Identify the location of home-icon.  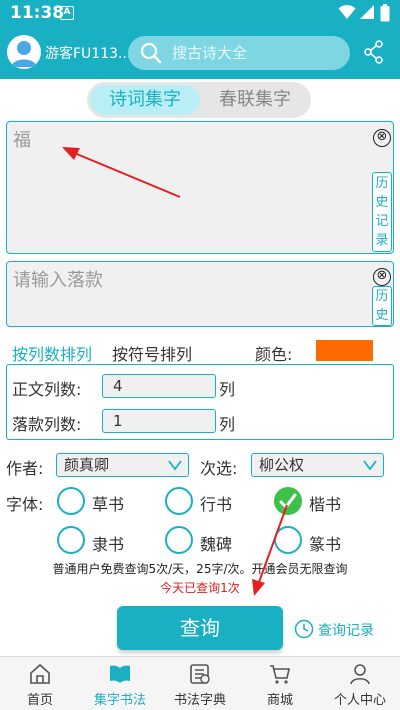
(40, 673).